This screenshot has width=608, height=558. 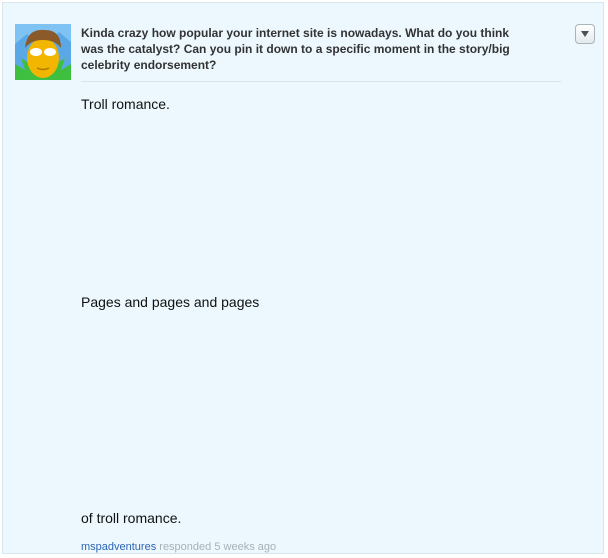 I want to click on response-time: 5 weeks ago, so click(x=245, y=547).